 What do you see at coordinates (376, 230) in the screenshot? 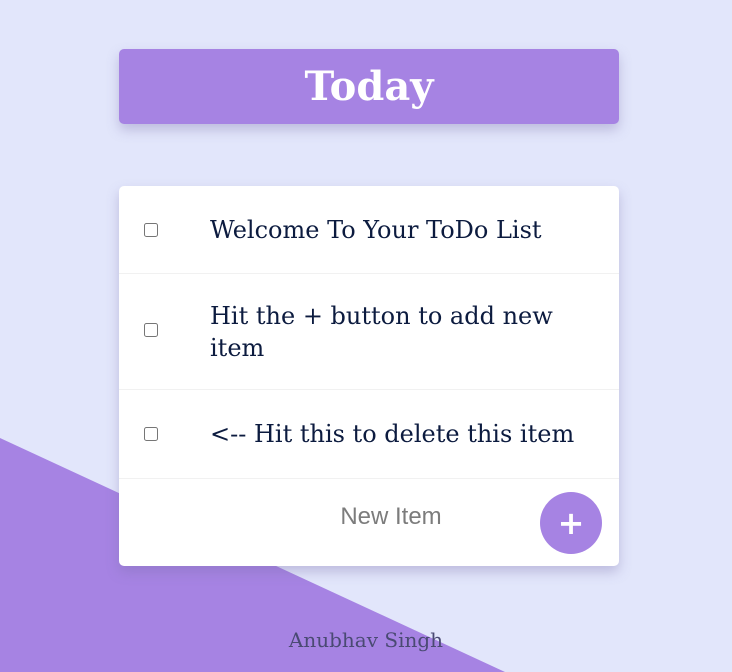
I see `item-text: Welcome To Your ToDo List` at bounding box center [376, 230].